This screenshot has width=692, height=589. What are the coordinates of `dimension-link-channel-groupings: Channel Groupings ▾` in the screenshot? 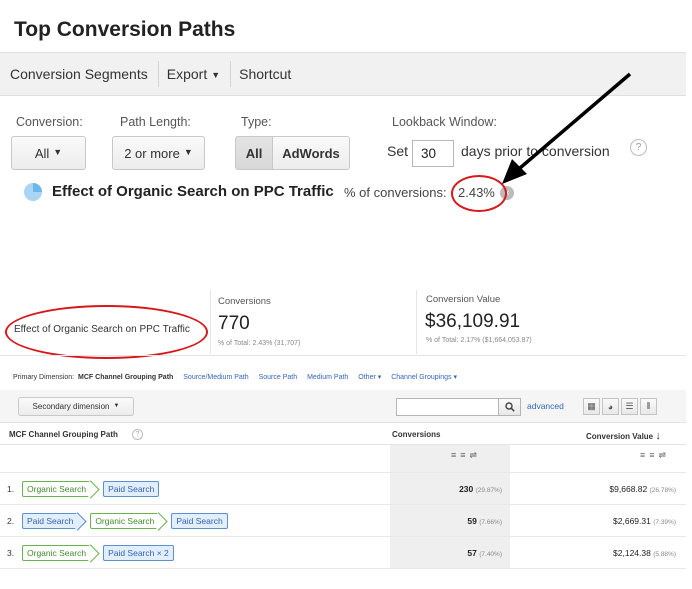 It's located at (424, 377).